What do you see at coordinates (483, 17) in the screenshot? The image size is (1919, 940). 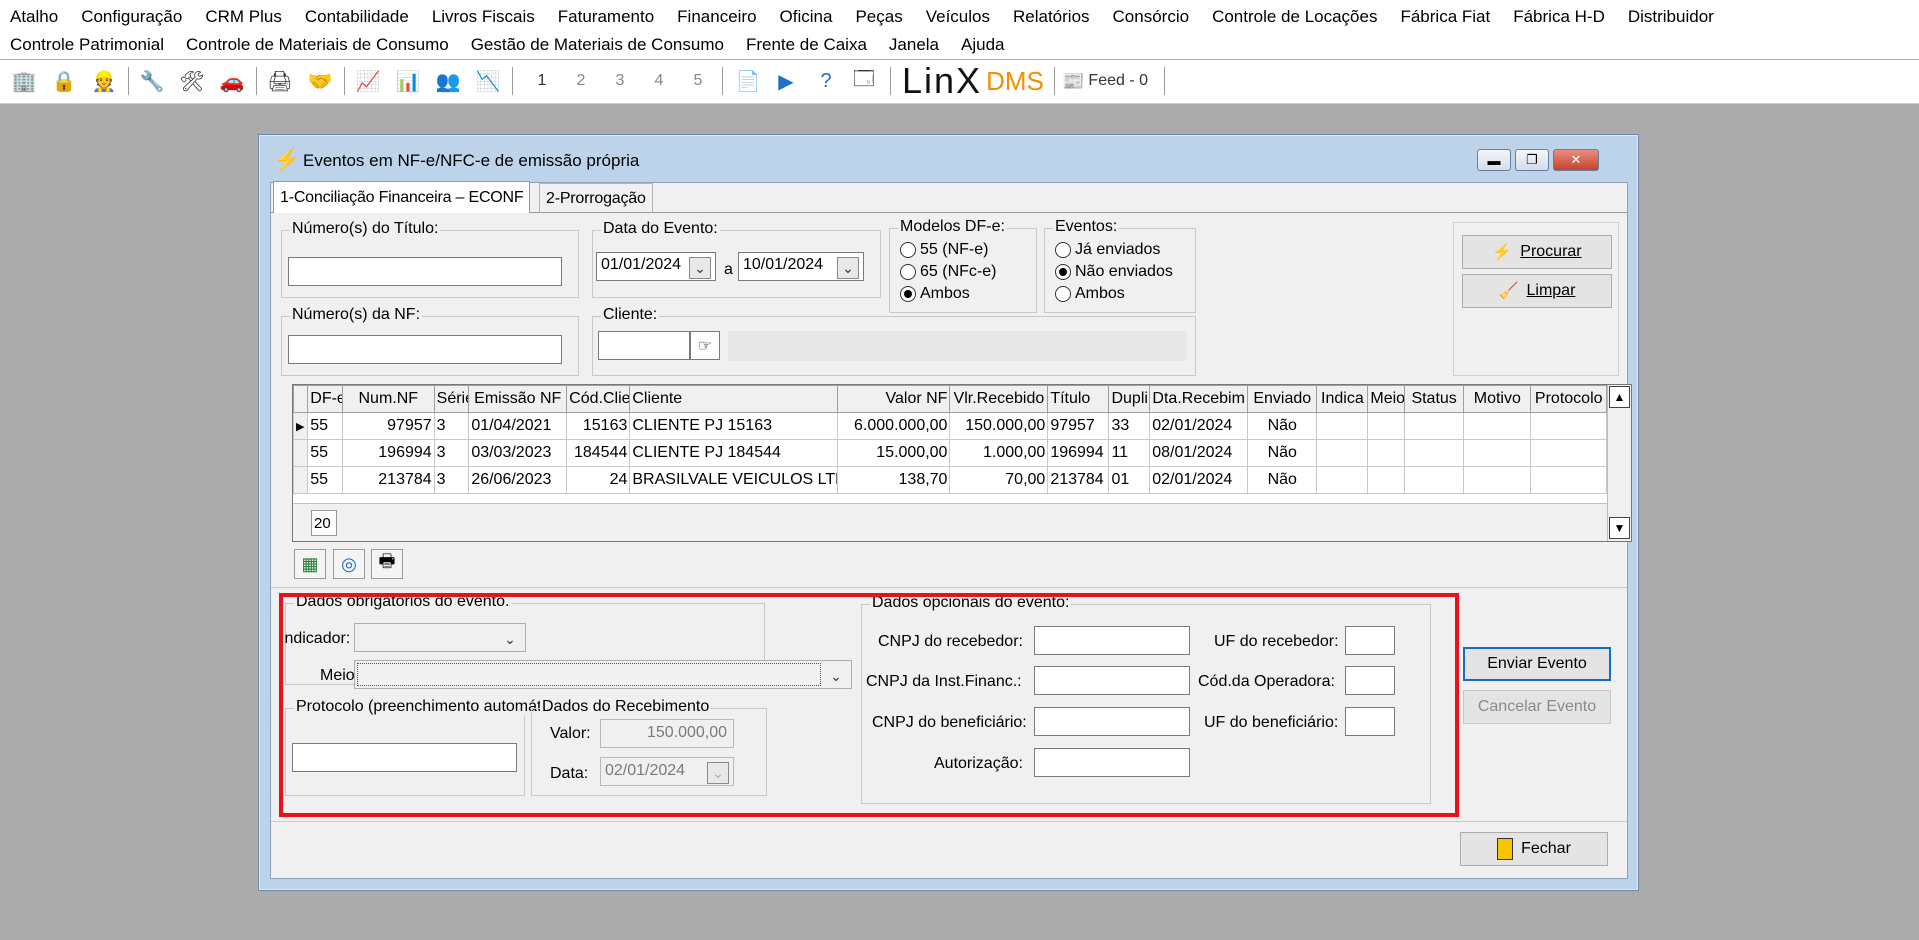 I see `menu-item-1-4: Livros Fiscais` at bounding box center [483, 17].